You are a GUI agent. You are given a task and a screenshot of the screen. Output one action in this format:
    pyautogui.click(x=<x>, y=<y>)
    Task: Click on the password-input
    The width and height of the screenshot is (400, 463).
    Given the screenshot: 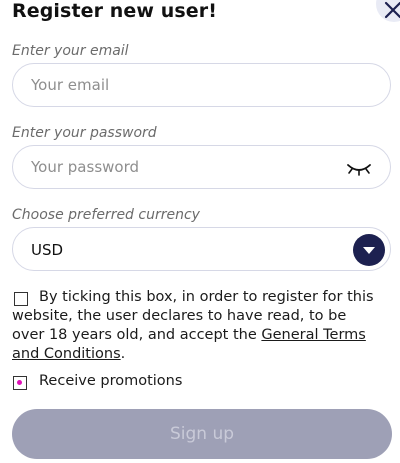 What is the action you would take?
    pyautogui.click(x=181, y=167)
    